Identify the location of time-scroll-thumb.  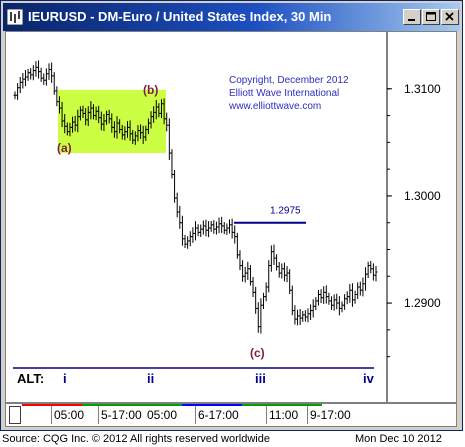
(15, 415).